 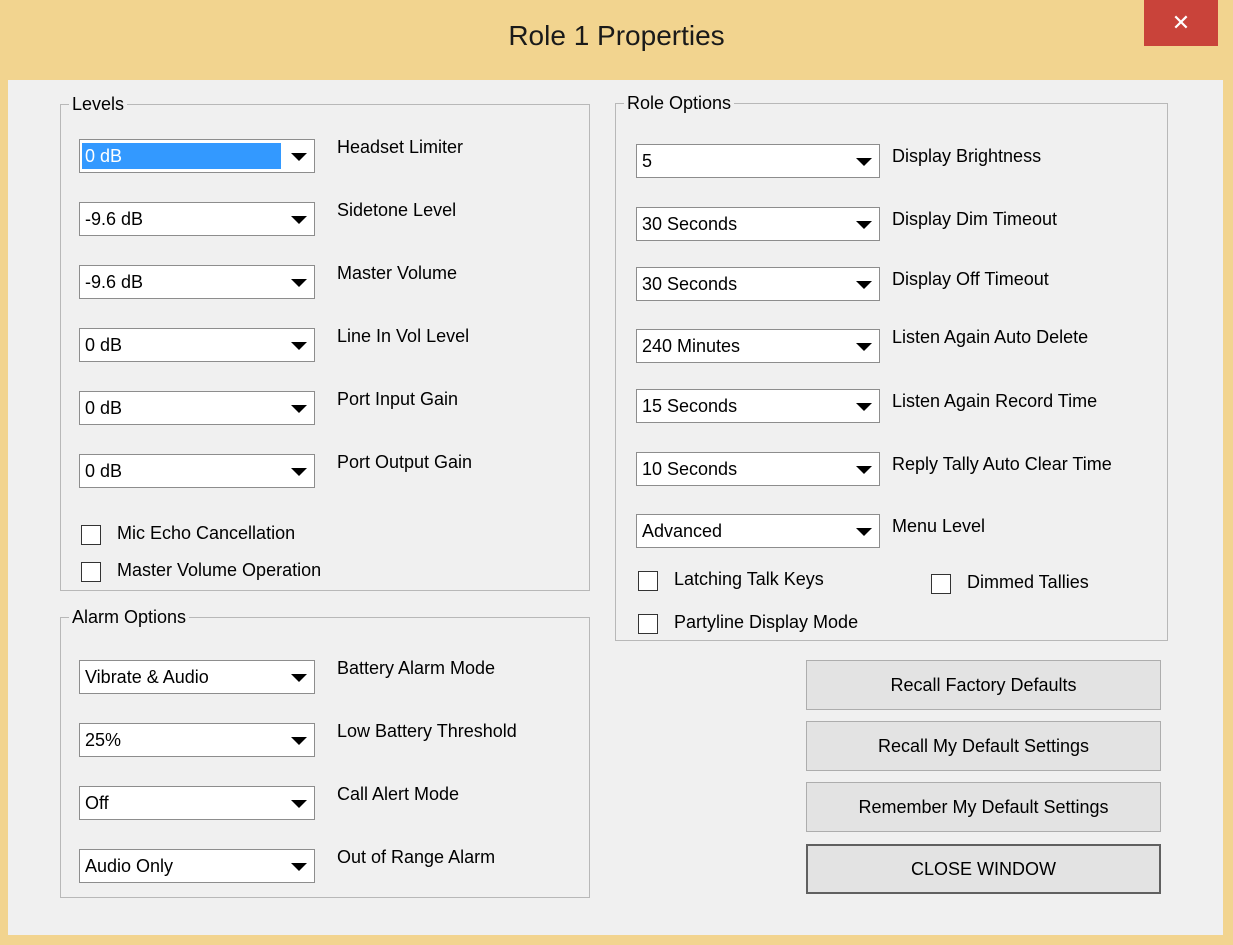 I want to click on out-of-range-alarm-value: Audio Only, so click(x=129, y=866).